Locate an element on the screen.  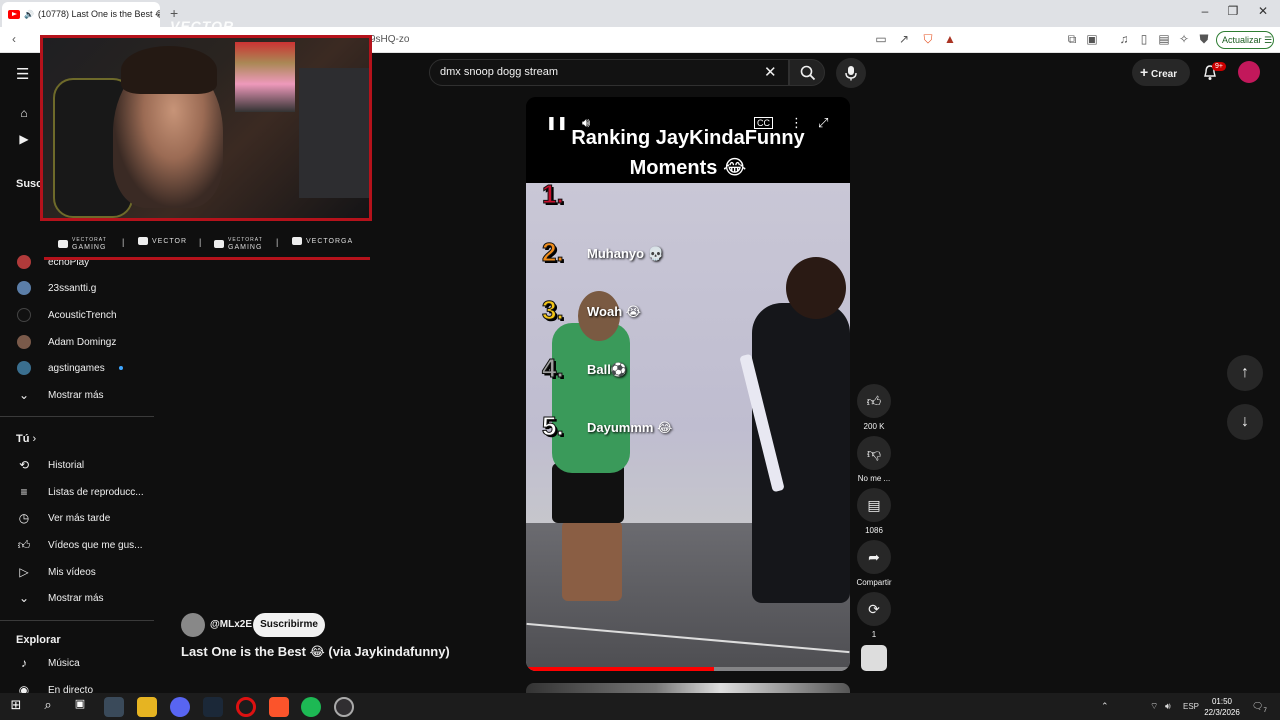
more-options-icon: ⋮ is located at coordinates (796, 123).